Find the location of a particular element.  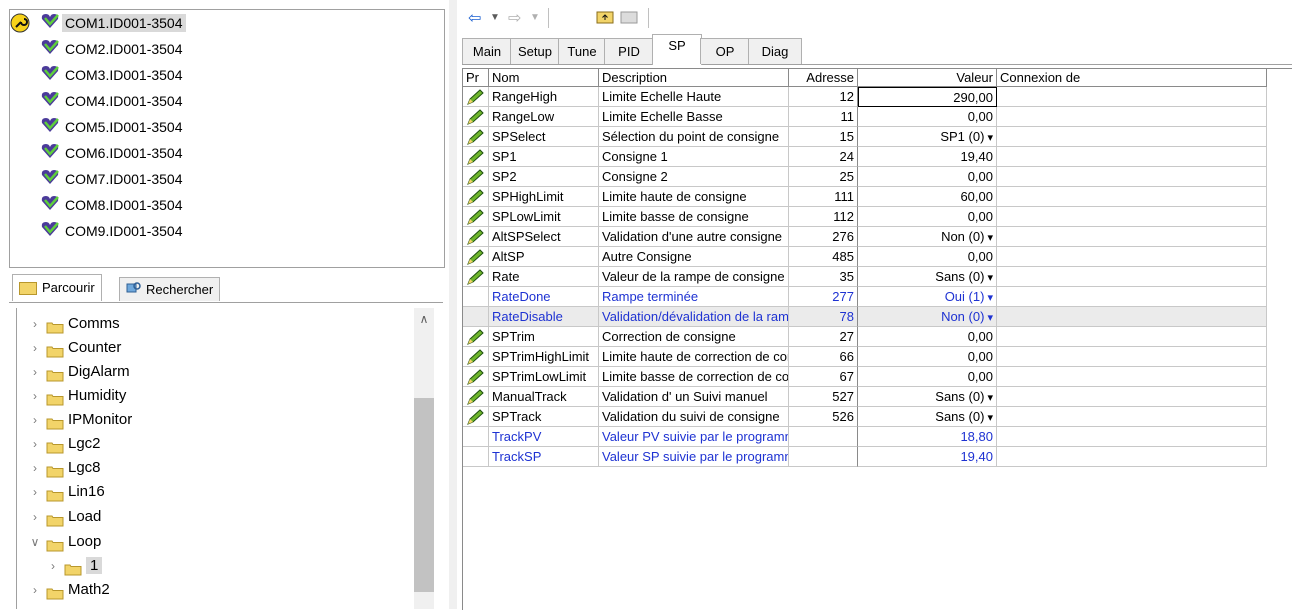

device-item: COM7.ID001-3504 is located at coordinates (113, 179).